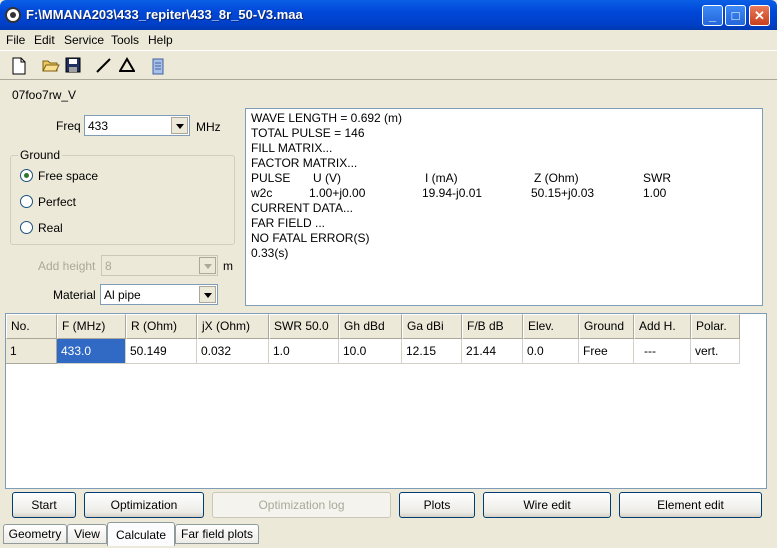 The image size is (777, 548). Describe the element at coordinates (270, 253) in the screenshot. I see `output-line: 0.33(s)` at that location.